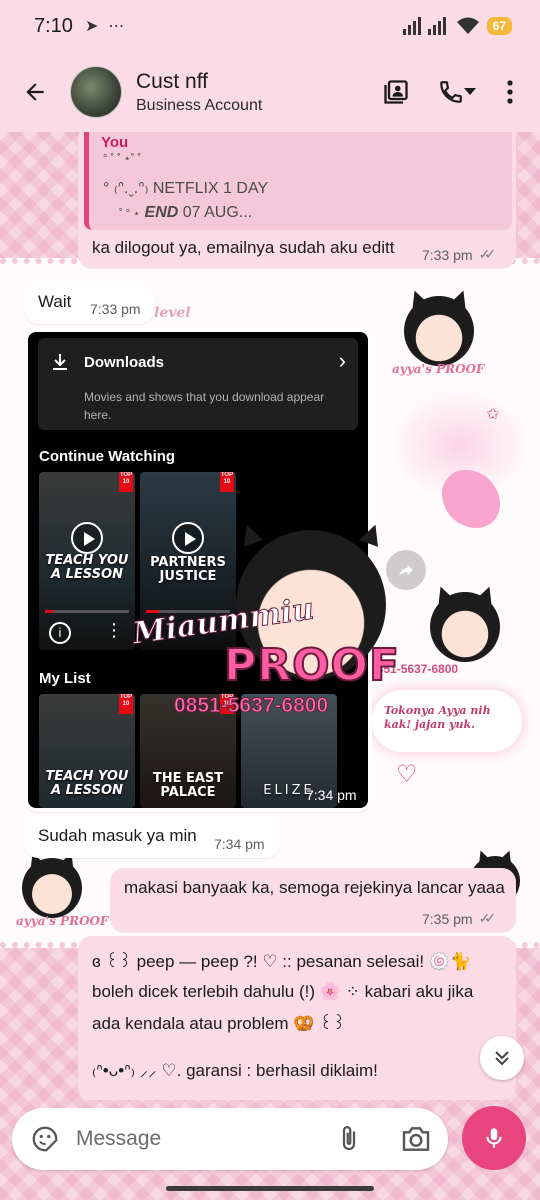  Describe the element at coordinates (53, 25) in the screenshot. I see `status-time: 7:10` at that location.